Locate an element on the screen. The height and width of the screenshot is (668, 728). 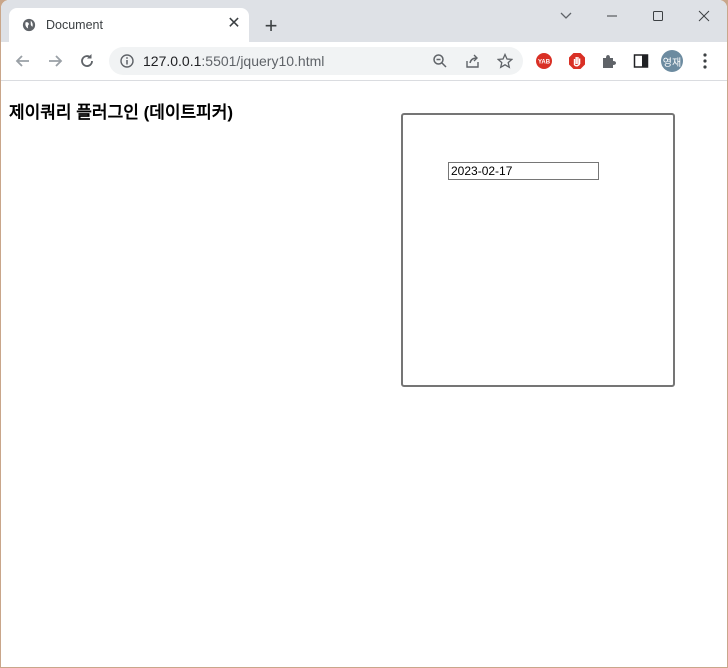
tab-document: Document ✕ is located at coordinates (129, 25).